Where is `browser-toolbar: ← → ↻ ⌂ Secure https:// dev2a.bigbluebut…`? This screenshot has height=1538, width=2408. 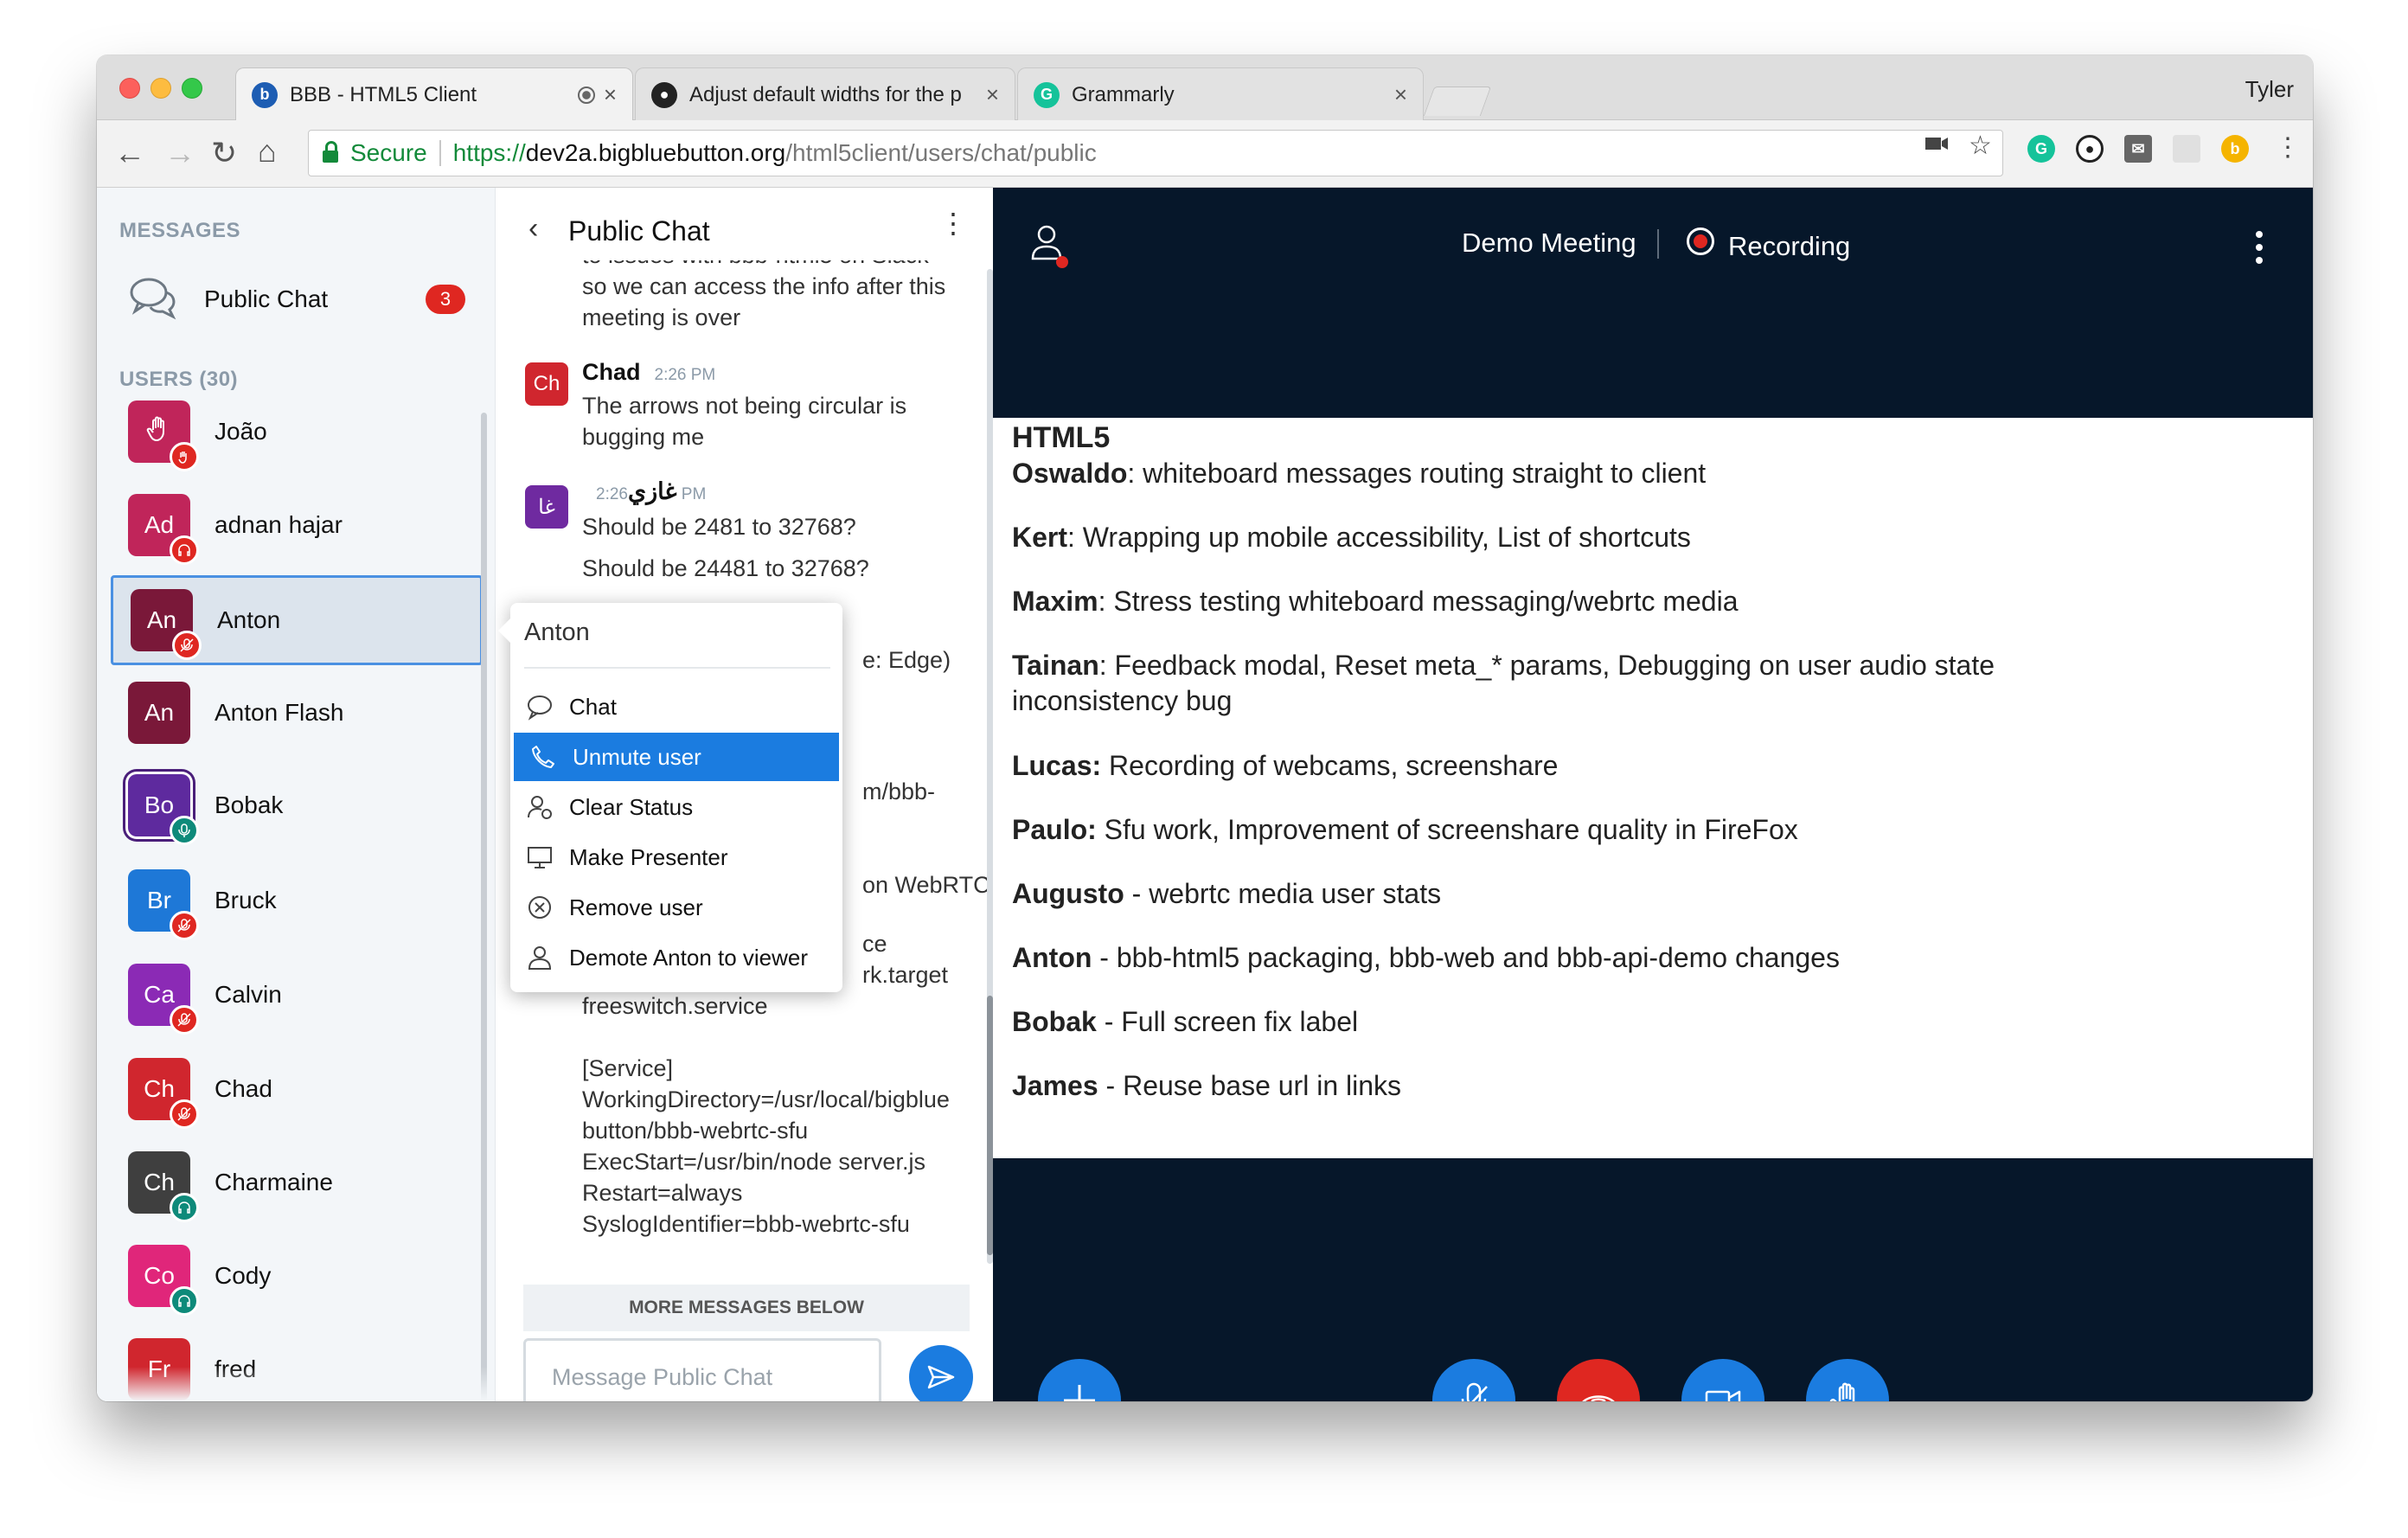 browser-toolbar: ← → ↻ ⌂ Secure https:// dev2a.bigbluebut… is located at coordinates (1205, 154).